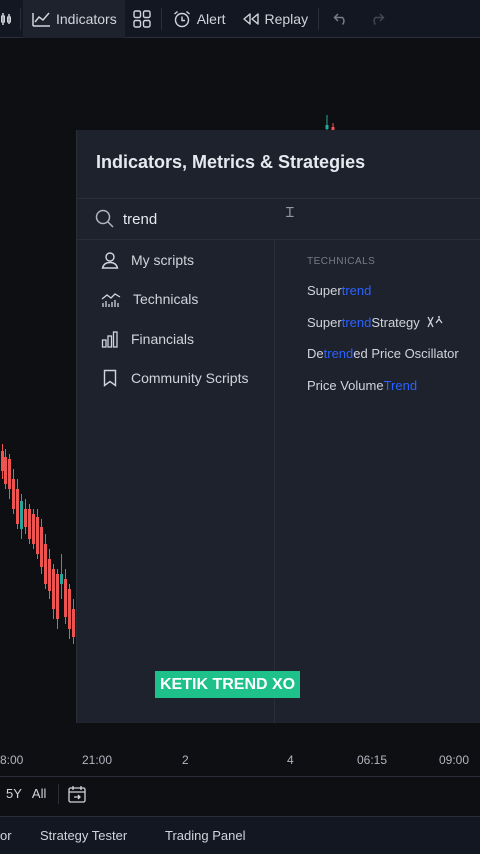  I want to click on sidebar-item-label: Community Scripts, so click(190, 378).